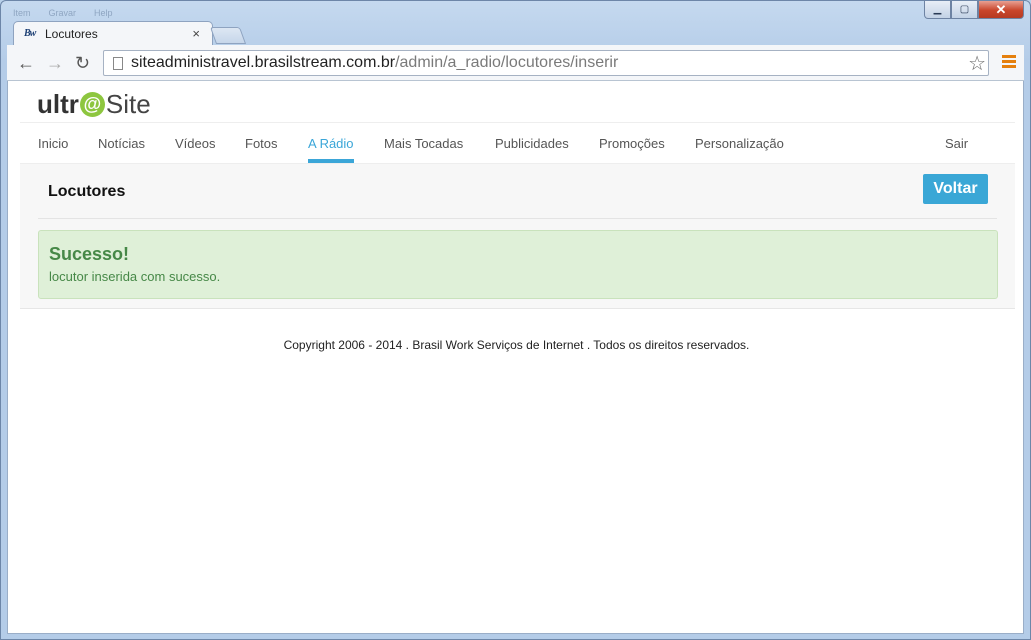 The width and height of the screenshot is (1031, 640). What do you see at coordinates (517, 218) in the screenshot?
I see `divider` at bounding box center [517, 218].